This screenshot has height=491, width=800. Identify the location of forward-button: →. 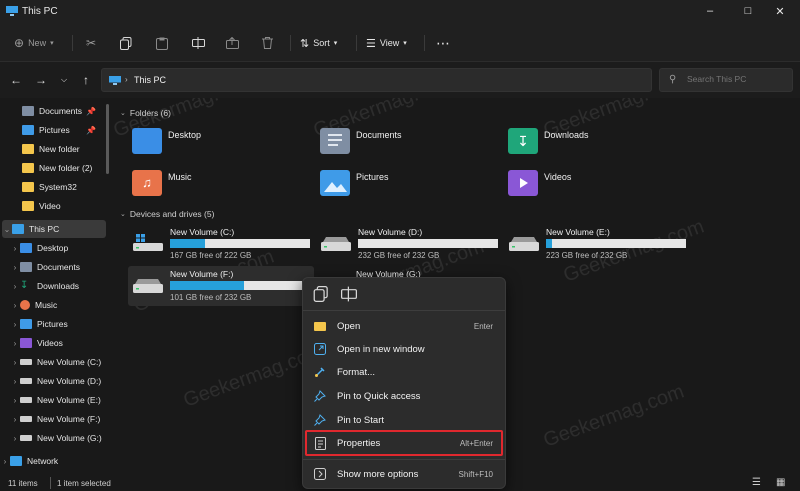
(41, 80).